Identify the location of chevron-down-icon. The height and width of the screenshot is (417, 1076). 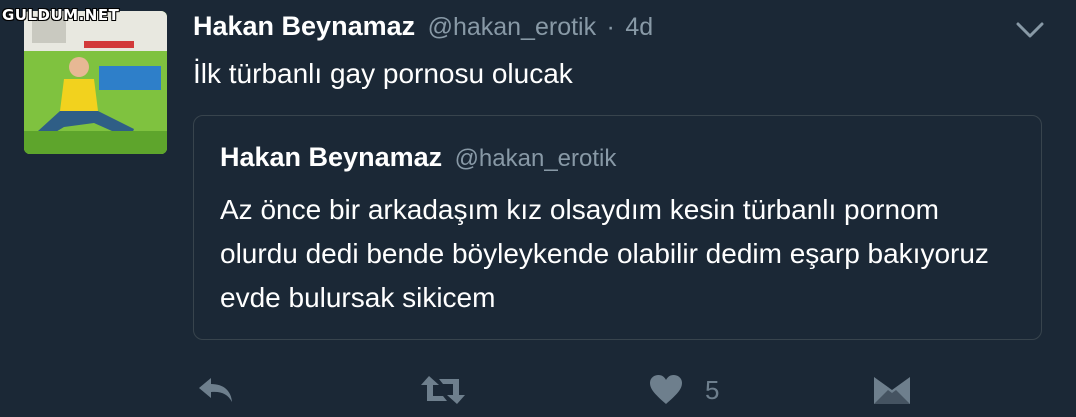
(1030, 30).